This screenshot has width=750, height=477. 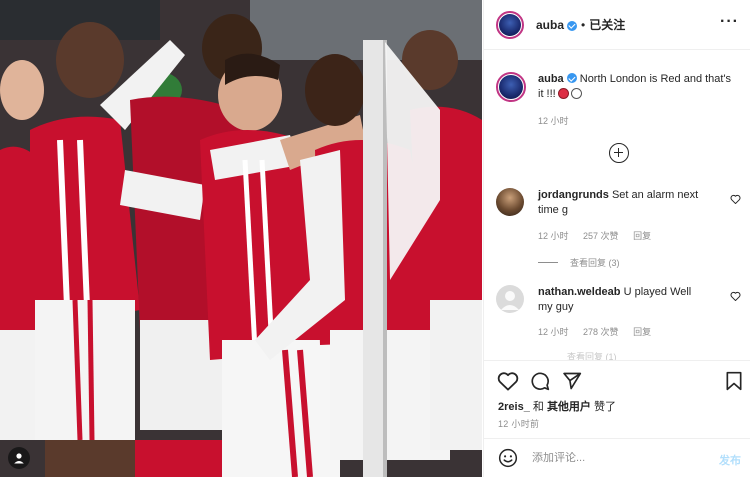 What do you see at coordinates (572, 381) in the screenshot?
I see `send-icon` at bounding box center [572, 381].